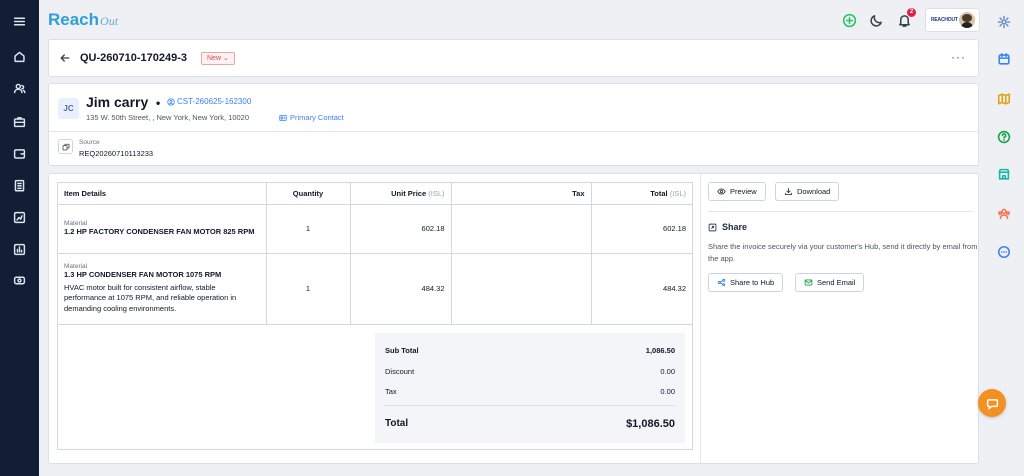  I want to click on calendar-icon, so click(1004, 59).